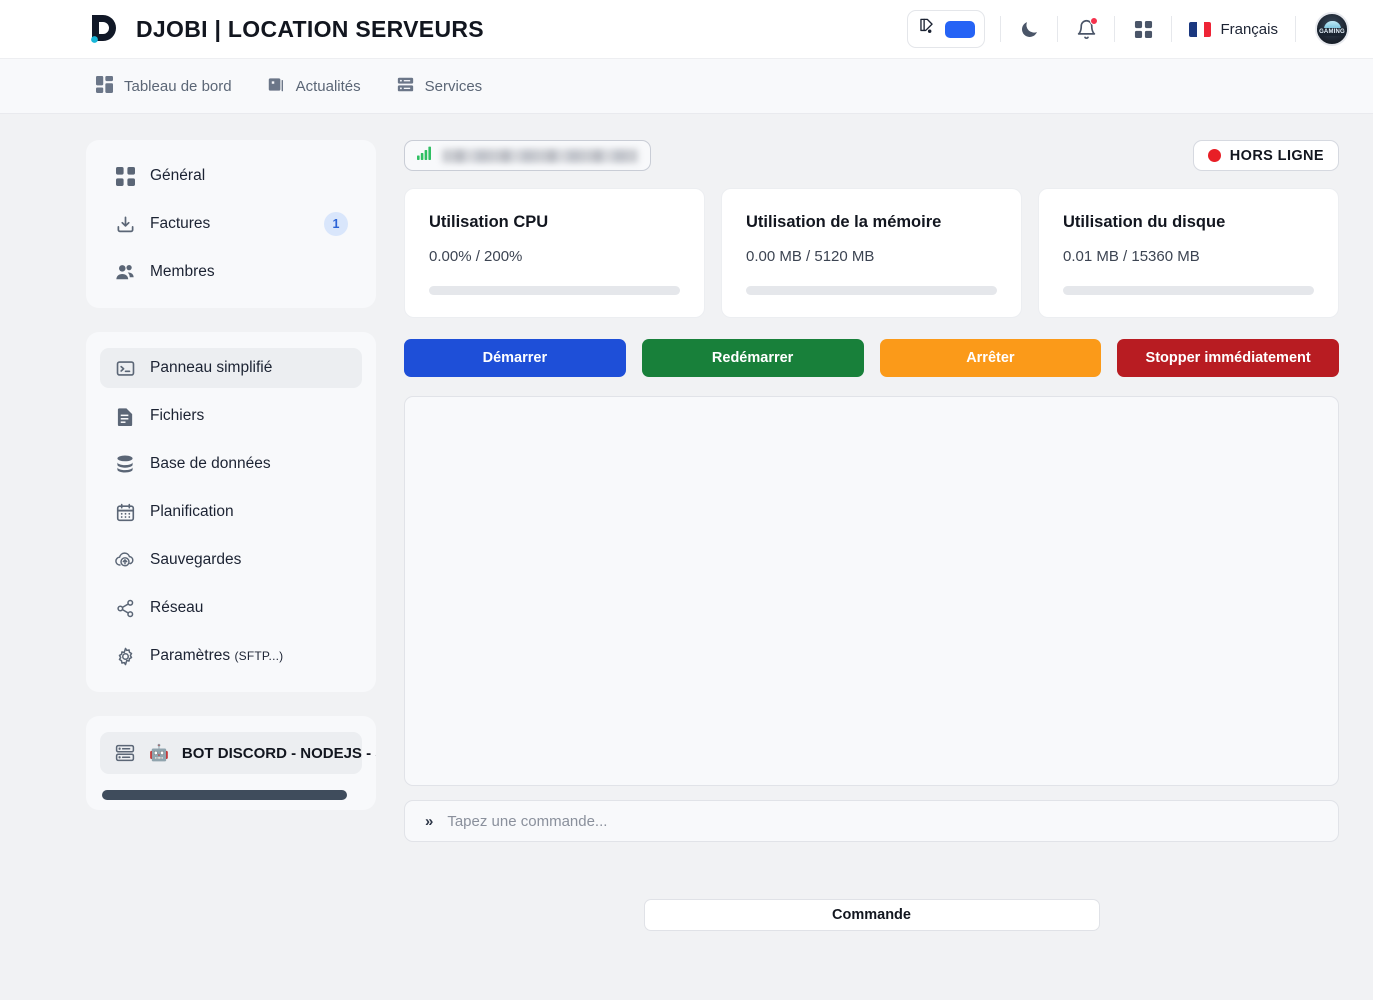  I want to click on users-icon, so click(125, 272).